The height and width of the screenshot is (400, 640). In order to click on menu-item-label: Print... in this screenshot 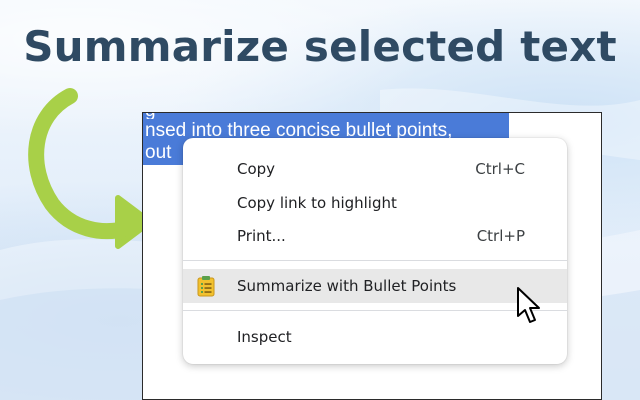, I will do `click(261, 236)`.